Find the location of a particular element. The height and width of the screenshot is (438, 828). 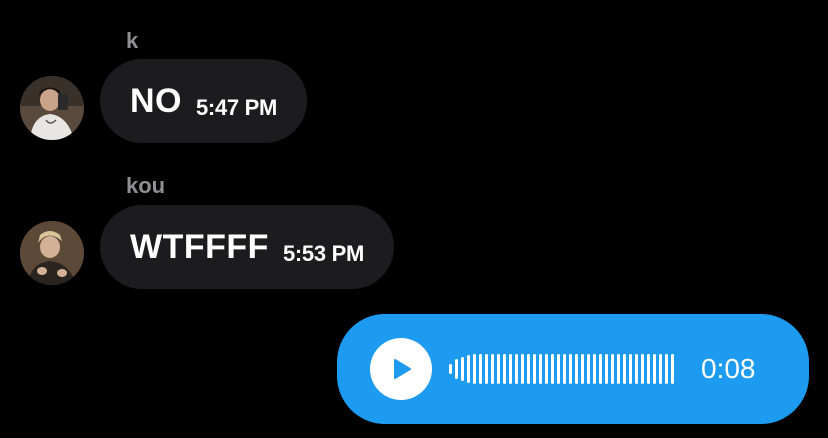

voice-duration: 0:08 is located at coordinates (728, 368).